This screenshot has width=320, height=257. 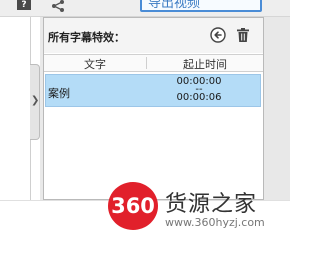 I want to click on export-video-label: 导出视频, so click(x=174, y=5).